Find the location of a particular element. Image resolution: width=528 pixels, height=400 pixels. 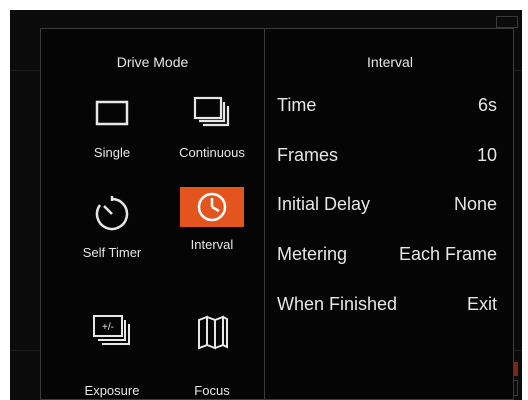

setting-value: 10 is located at coordinates (486, 155).